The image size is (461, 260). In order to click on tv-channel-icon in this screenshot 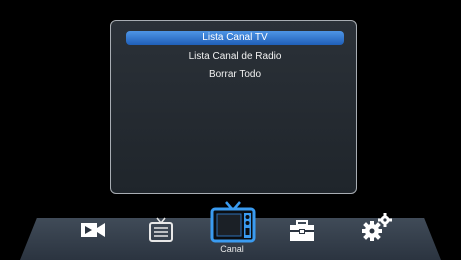, I will do `click(233, 222)`.